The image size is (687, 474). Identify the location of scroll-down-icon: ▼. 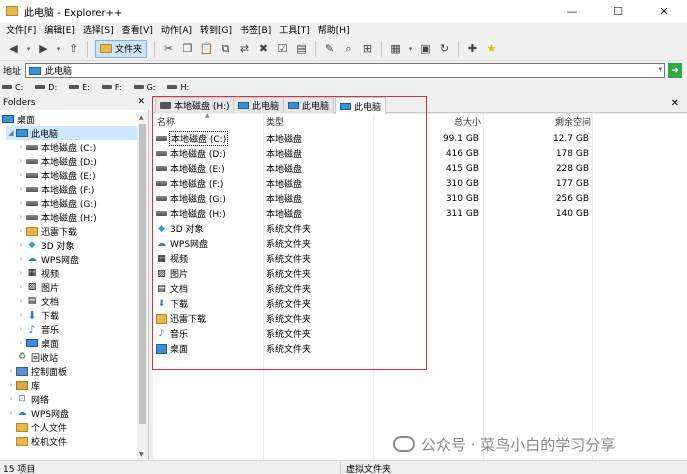
(141, 454).